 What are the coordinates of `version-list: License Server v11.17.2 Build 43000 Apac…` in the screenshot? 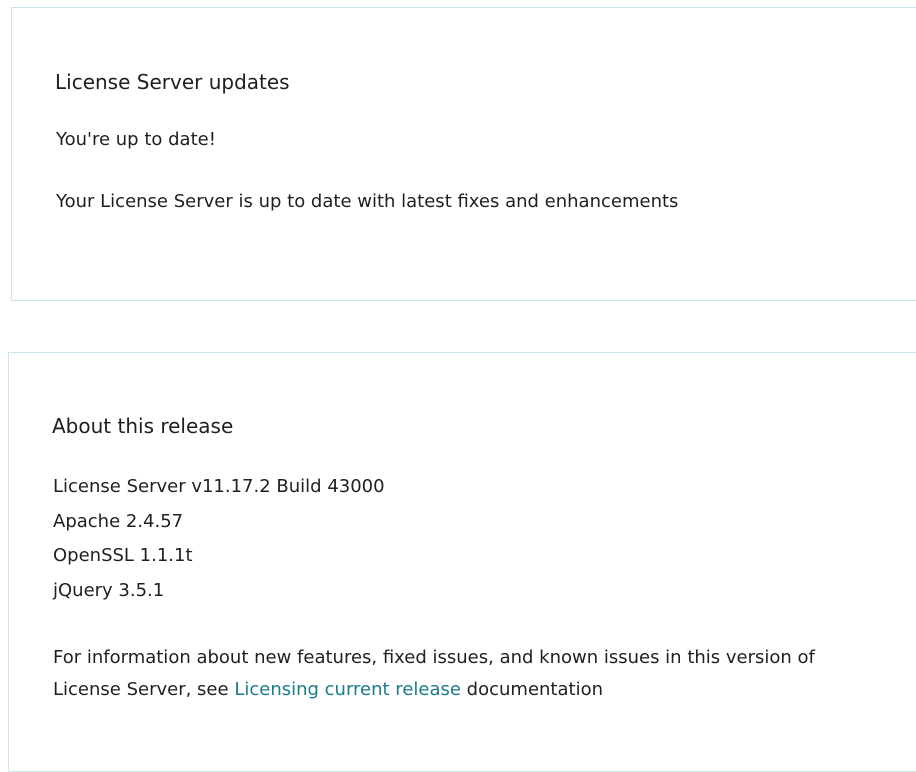 It's located at (219, 542).